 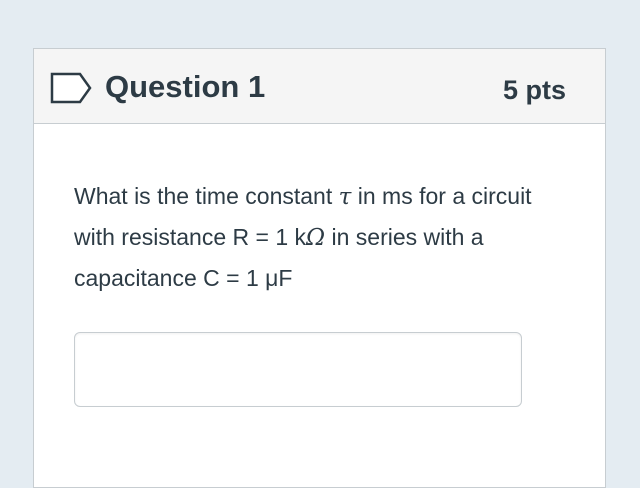 What do you see at coordinates (316, 238) in the screenshot?
I see `omega-symbol: Ω` at bounding box center [316, 238].